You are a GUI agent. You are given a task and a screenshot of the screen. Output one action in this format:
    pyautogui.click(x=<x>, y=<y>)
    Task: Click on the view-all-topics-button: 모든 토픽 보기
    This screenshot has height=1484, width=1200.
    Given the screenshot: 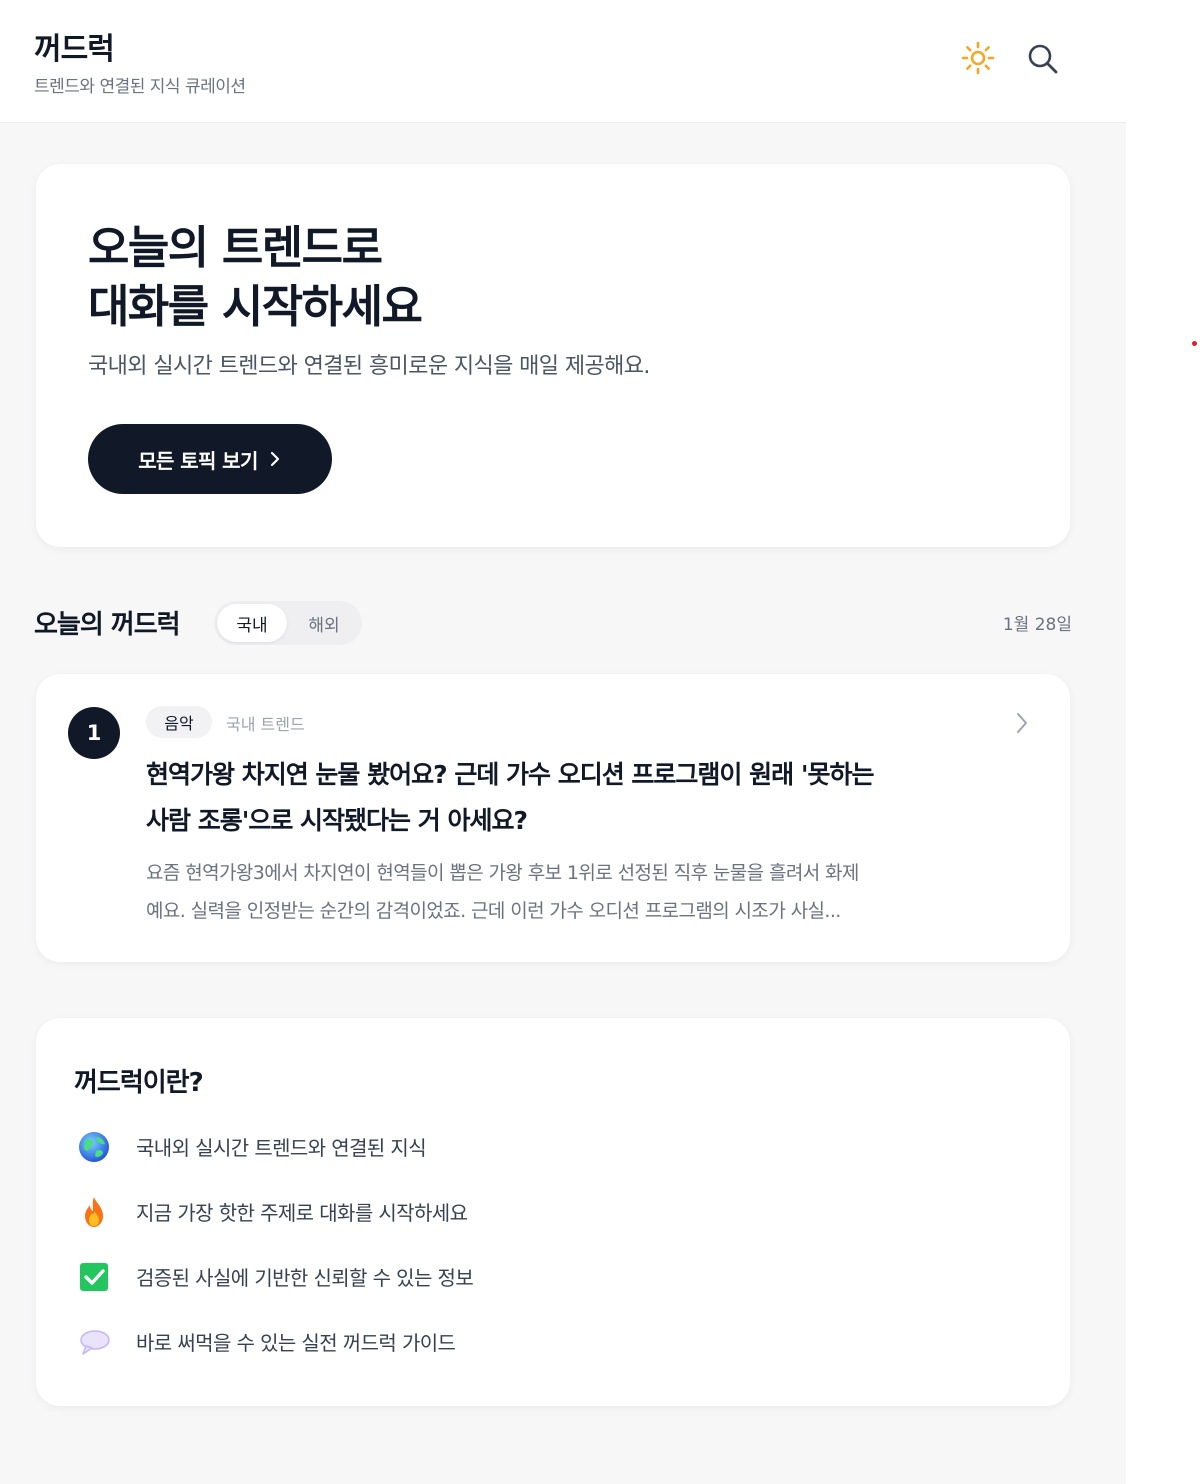 What is the action you would take?
    pyautogui.click(x=210, y=459)
    